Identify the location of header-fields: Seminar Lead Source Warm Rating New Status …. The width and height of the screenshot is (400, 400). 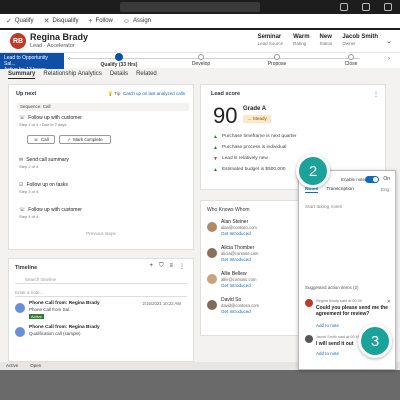
(318, 40).